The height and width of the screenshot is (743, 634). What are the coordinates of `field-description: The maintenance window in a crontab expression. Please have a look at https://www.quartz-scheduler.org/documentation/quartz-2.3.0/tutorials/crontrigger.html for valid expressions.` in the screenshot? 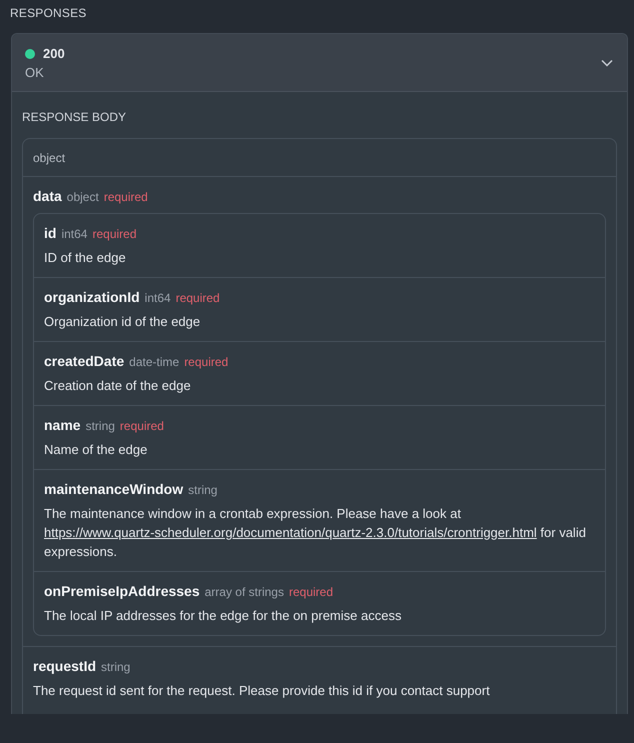 It's located at (315, 533).